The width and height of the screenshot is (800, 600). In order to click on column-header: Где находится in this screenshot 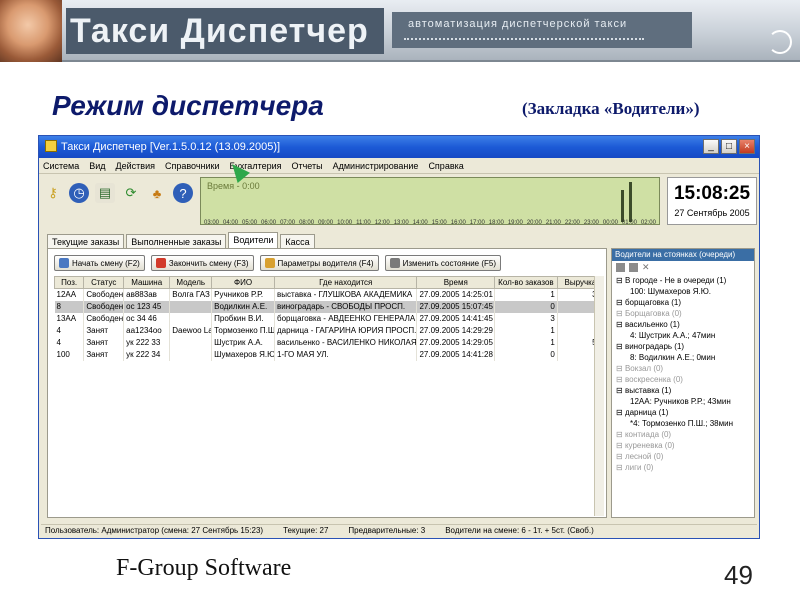, I will do `click(345, 282)`.